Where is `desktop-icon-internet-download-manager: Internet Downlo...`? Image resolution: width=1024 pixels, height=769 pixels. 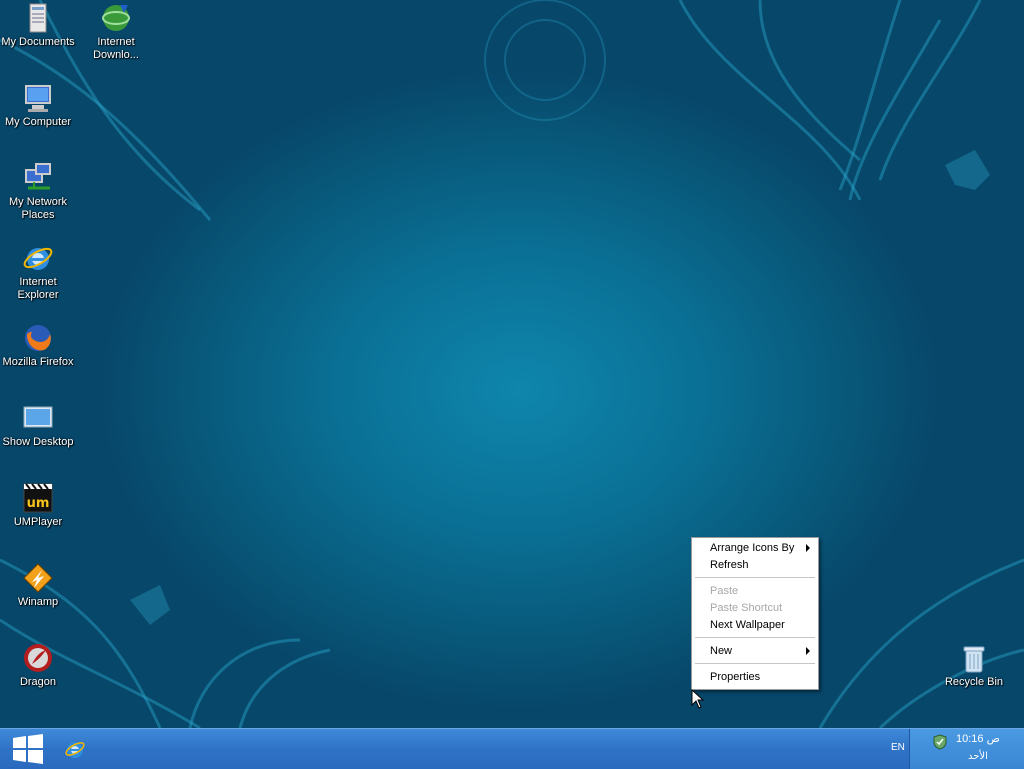
desktop-icon-internet-download-manager: Internet Downlo... is located at coordinates (116, 32).